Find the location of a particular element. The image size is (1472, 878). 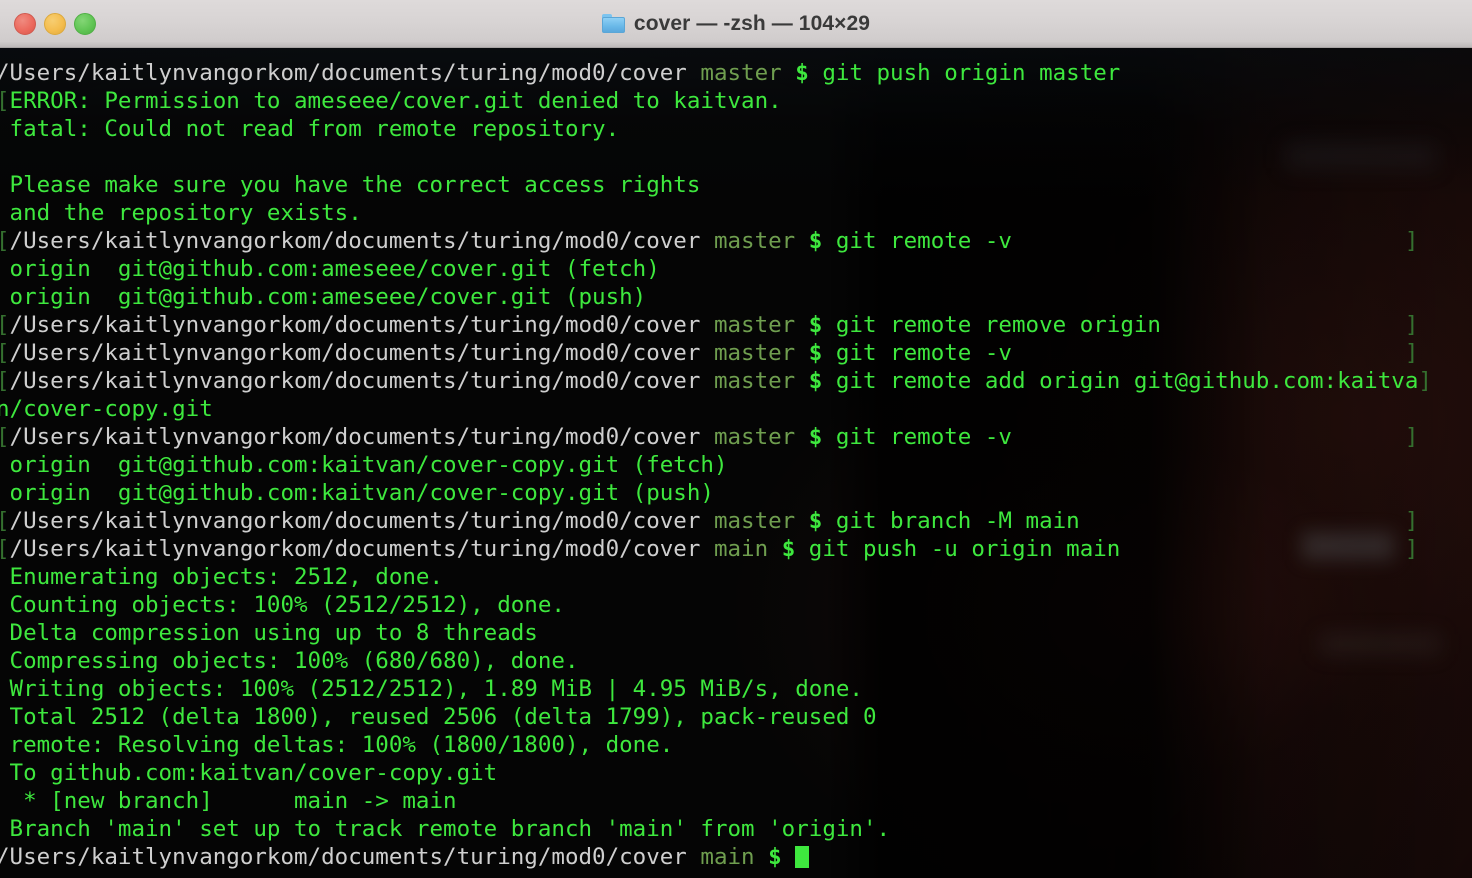

terminal-cursor is located at coordinates (802, 857).